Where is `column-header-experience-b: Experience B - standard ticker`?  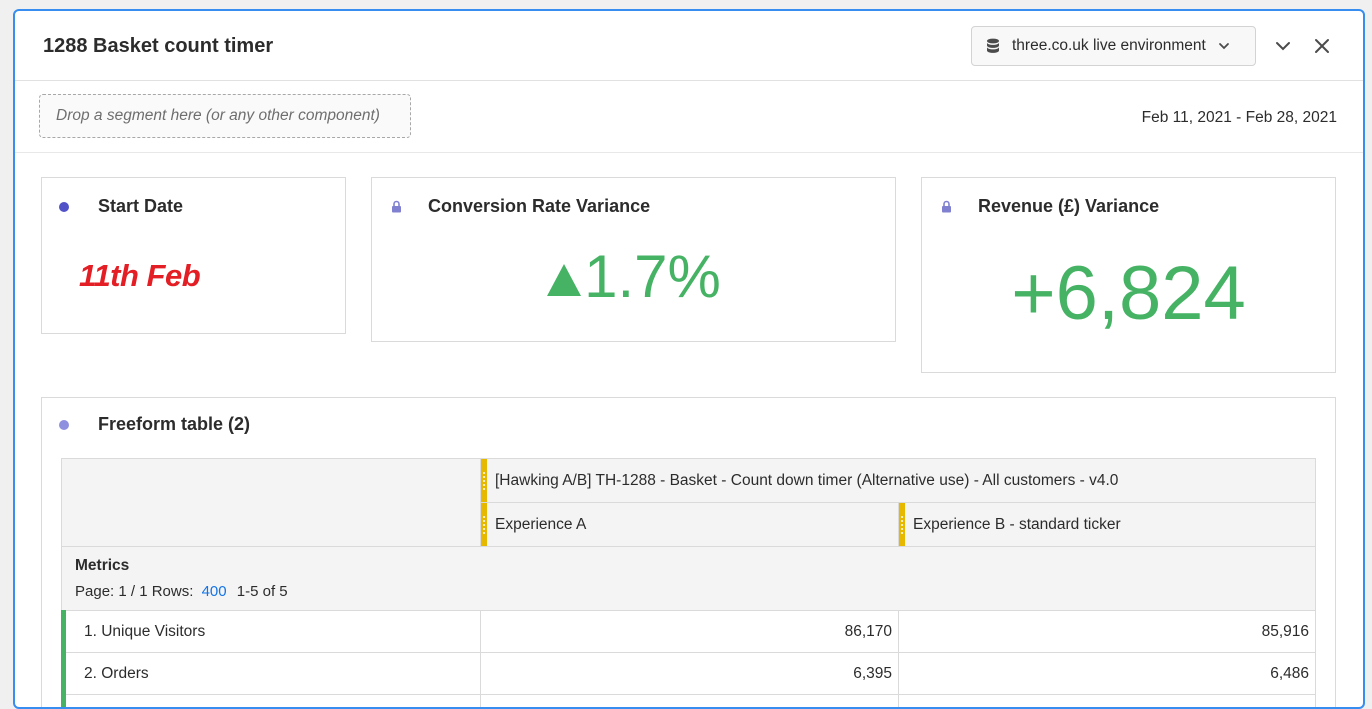 column-header-experience-b: Experience B - standard ticker is located at coordinates (1107, 525).